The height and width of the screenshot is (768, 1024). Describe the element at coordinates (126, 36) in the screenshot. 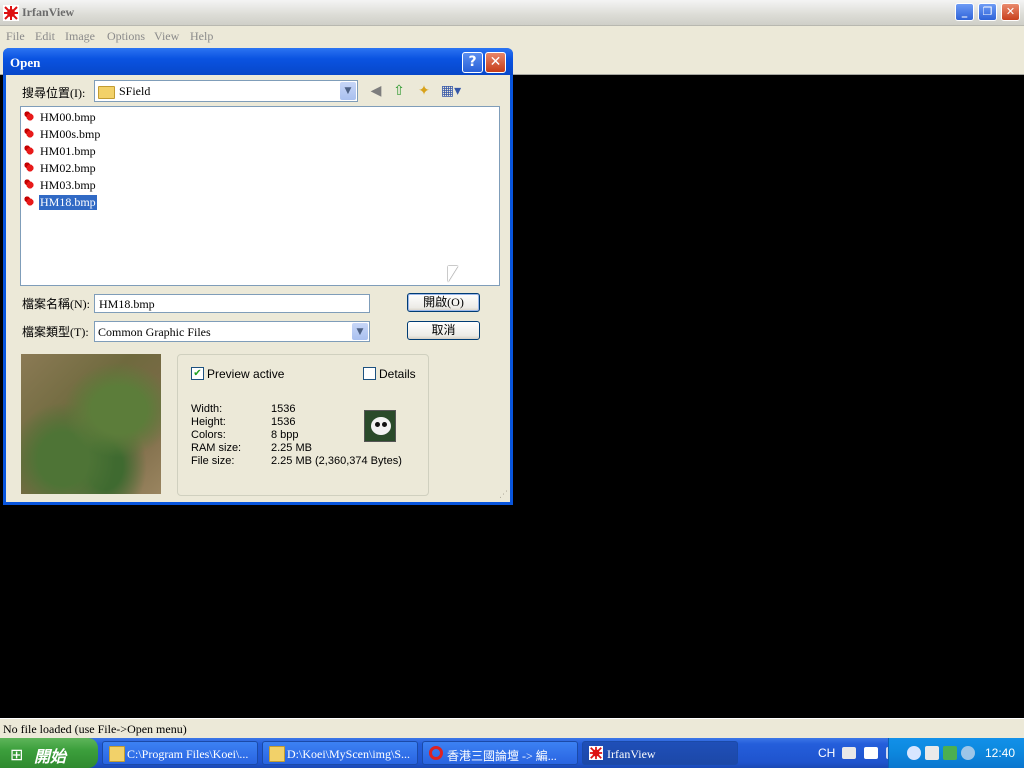

I see `menu-options: Options` at that location.